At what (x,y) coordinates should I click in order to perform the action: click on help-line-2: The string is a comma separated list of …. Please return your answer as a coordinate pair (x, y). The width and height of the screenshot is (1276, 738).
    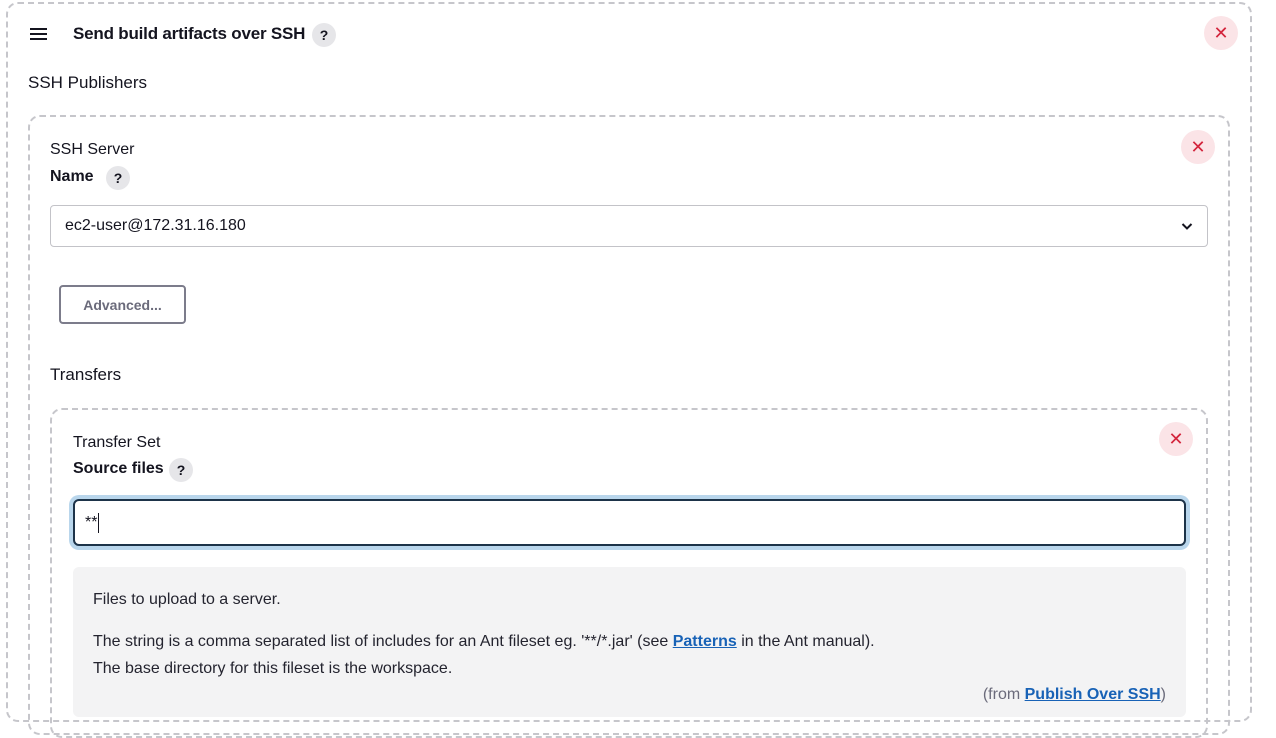
    Looking at the image, I should click on (484, 642).